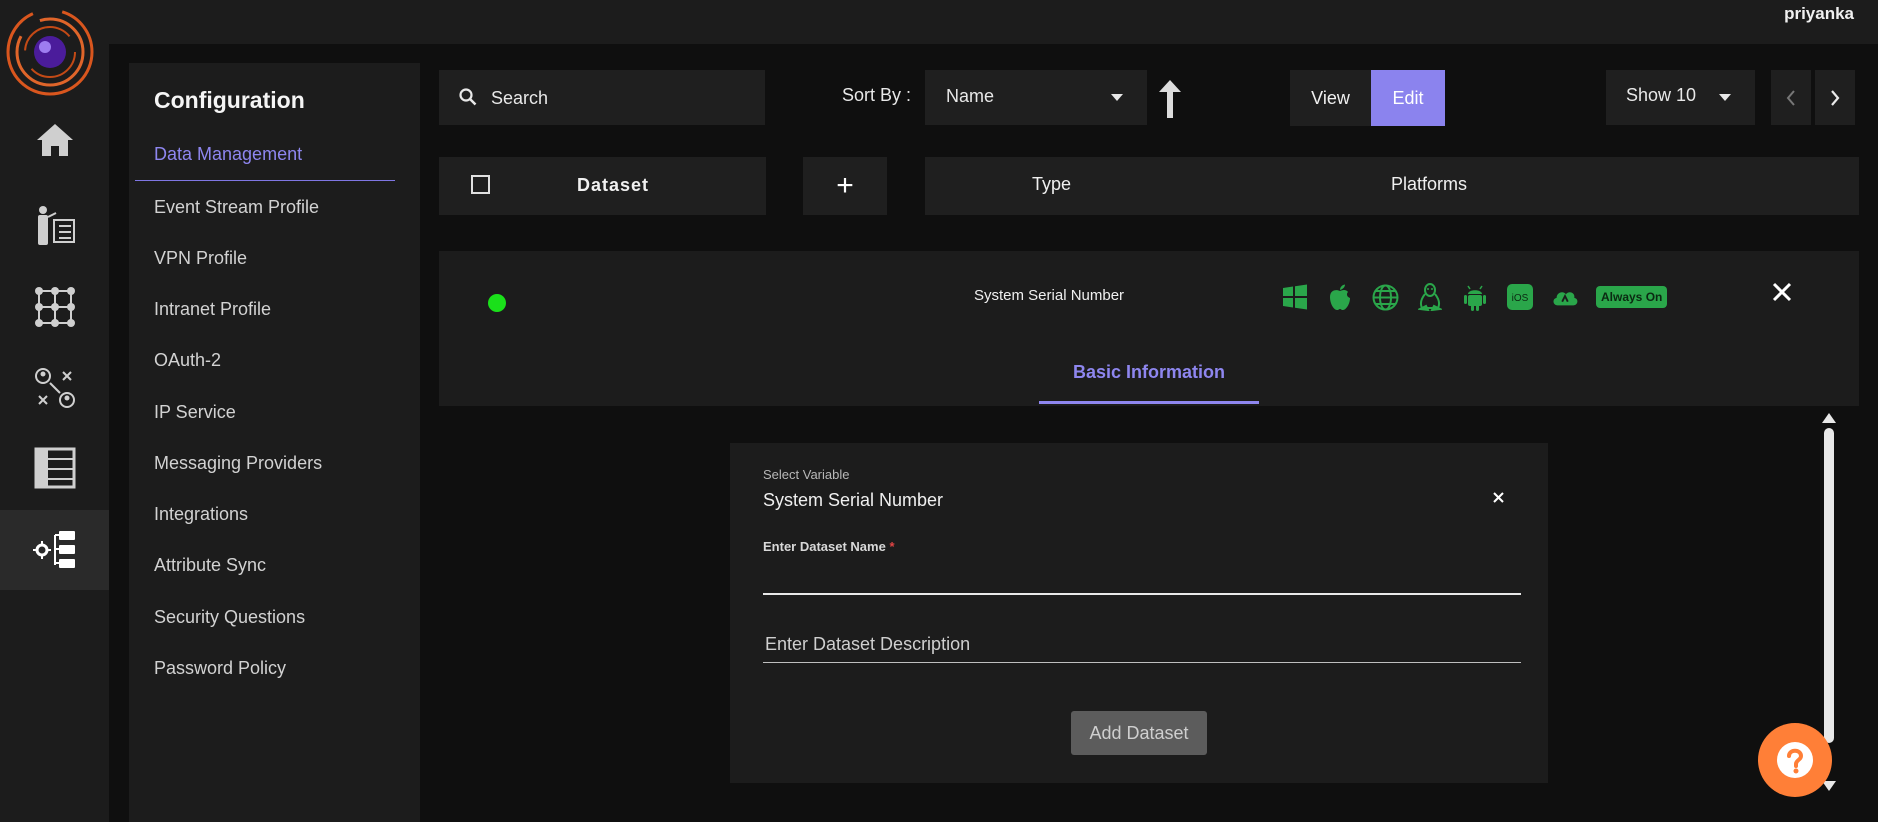  I want to click on edit-button: Edit, so click(1408, 98).